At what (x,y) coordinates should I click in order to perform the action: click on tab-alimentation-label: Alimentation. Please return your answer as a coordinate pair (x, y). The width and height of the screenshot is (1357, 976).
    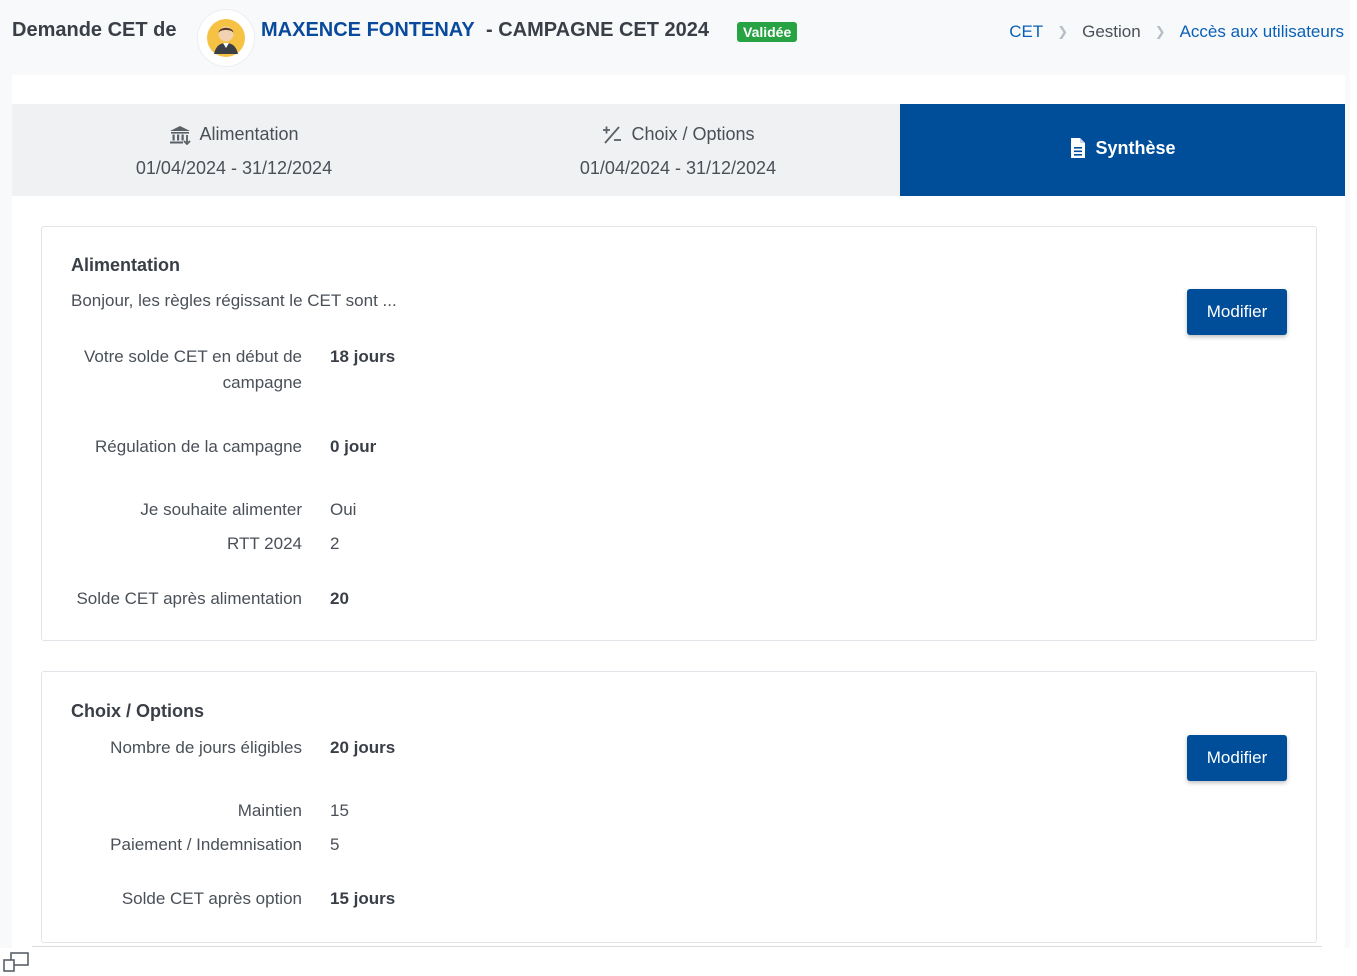
    Looking at the image, I should click on (249, 134).